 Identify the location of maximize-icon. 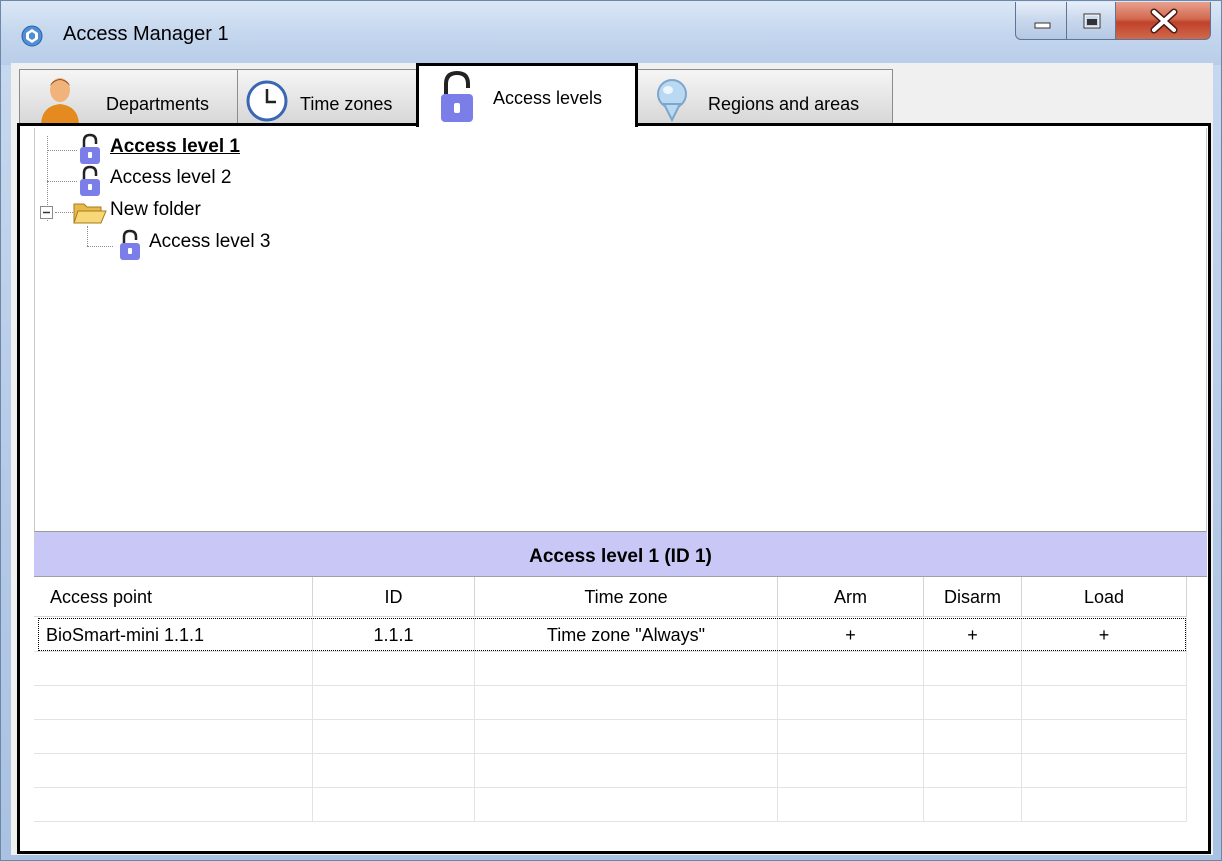
(1092, 21).